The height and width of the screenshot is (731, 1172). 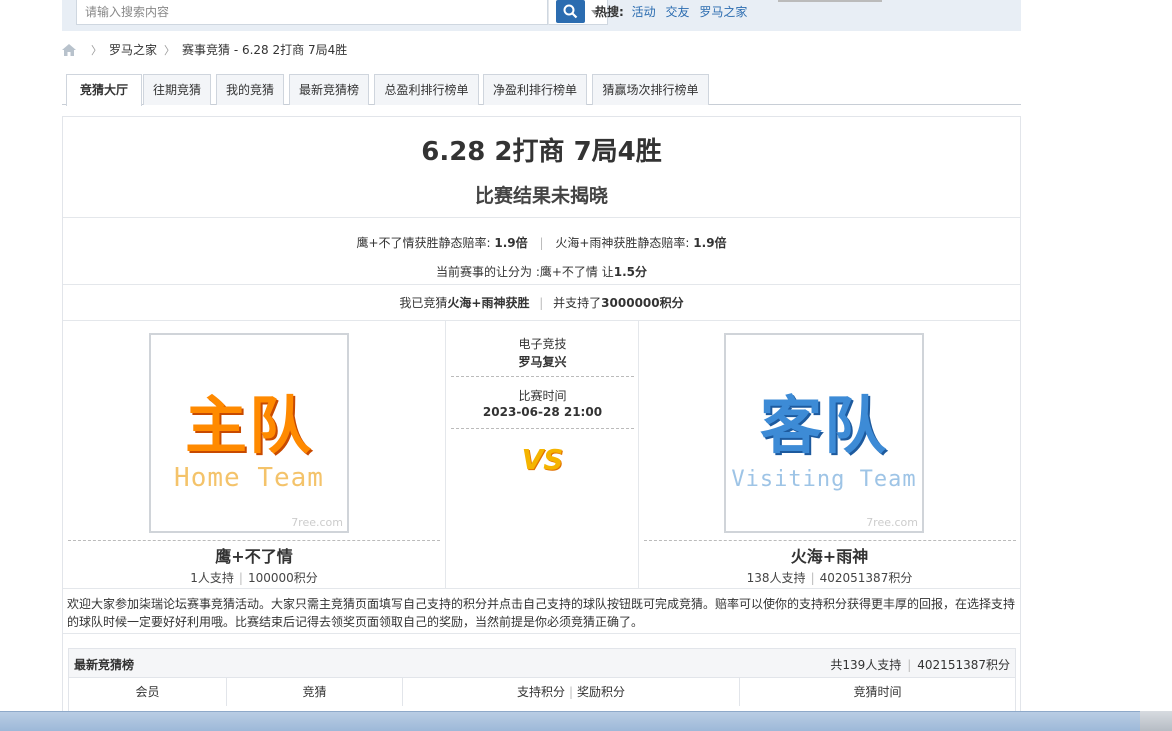 I want to click on taskbar, so click(x=586, y=721).